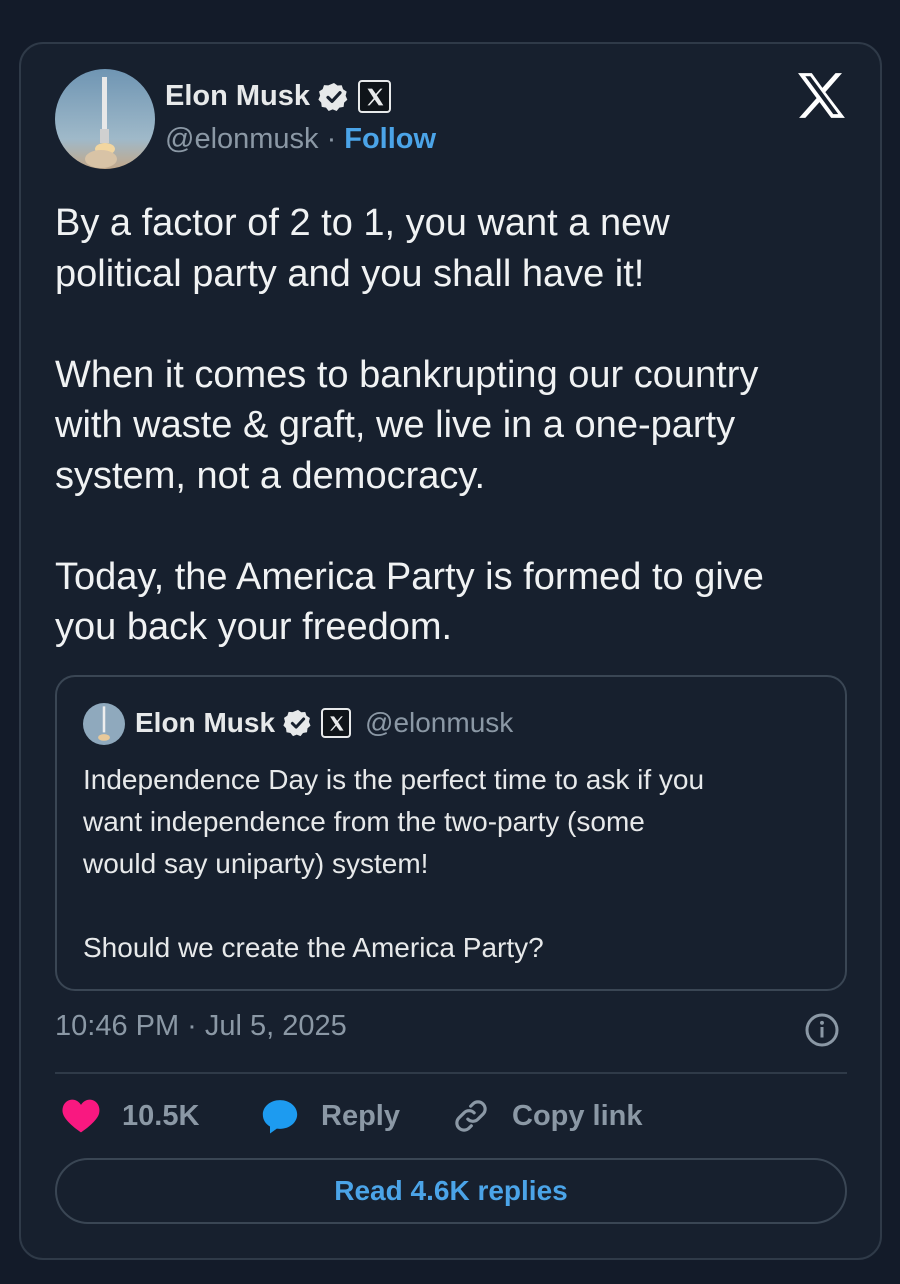 The height and width of the screenshot is (1284, 900). Describe the element at coordinates (201, 1026) in the screenshot. I see `tweet-timestamp: 10:46 PM · Jul 5, 2025` at that location.